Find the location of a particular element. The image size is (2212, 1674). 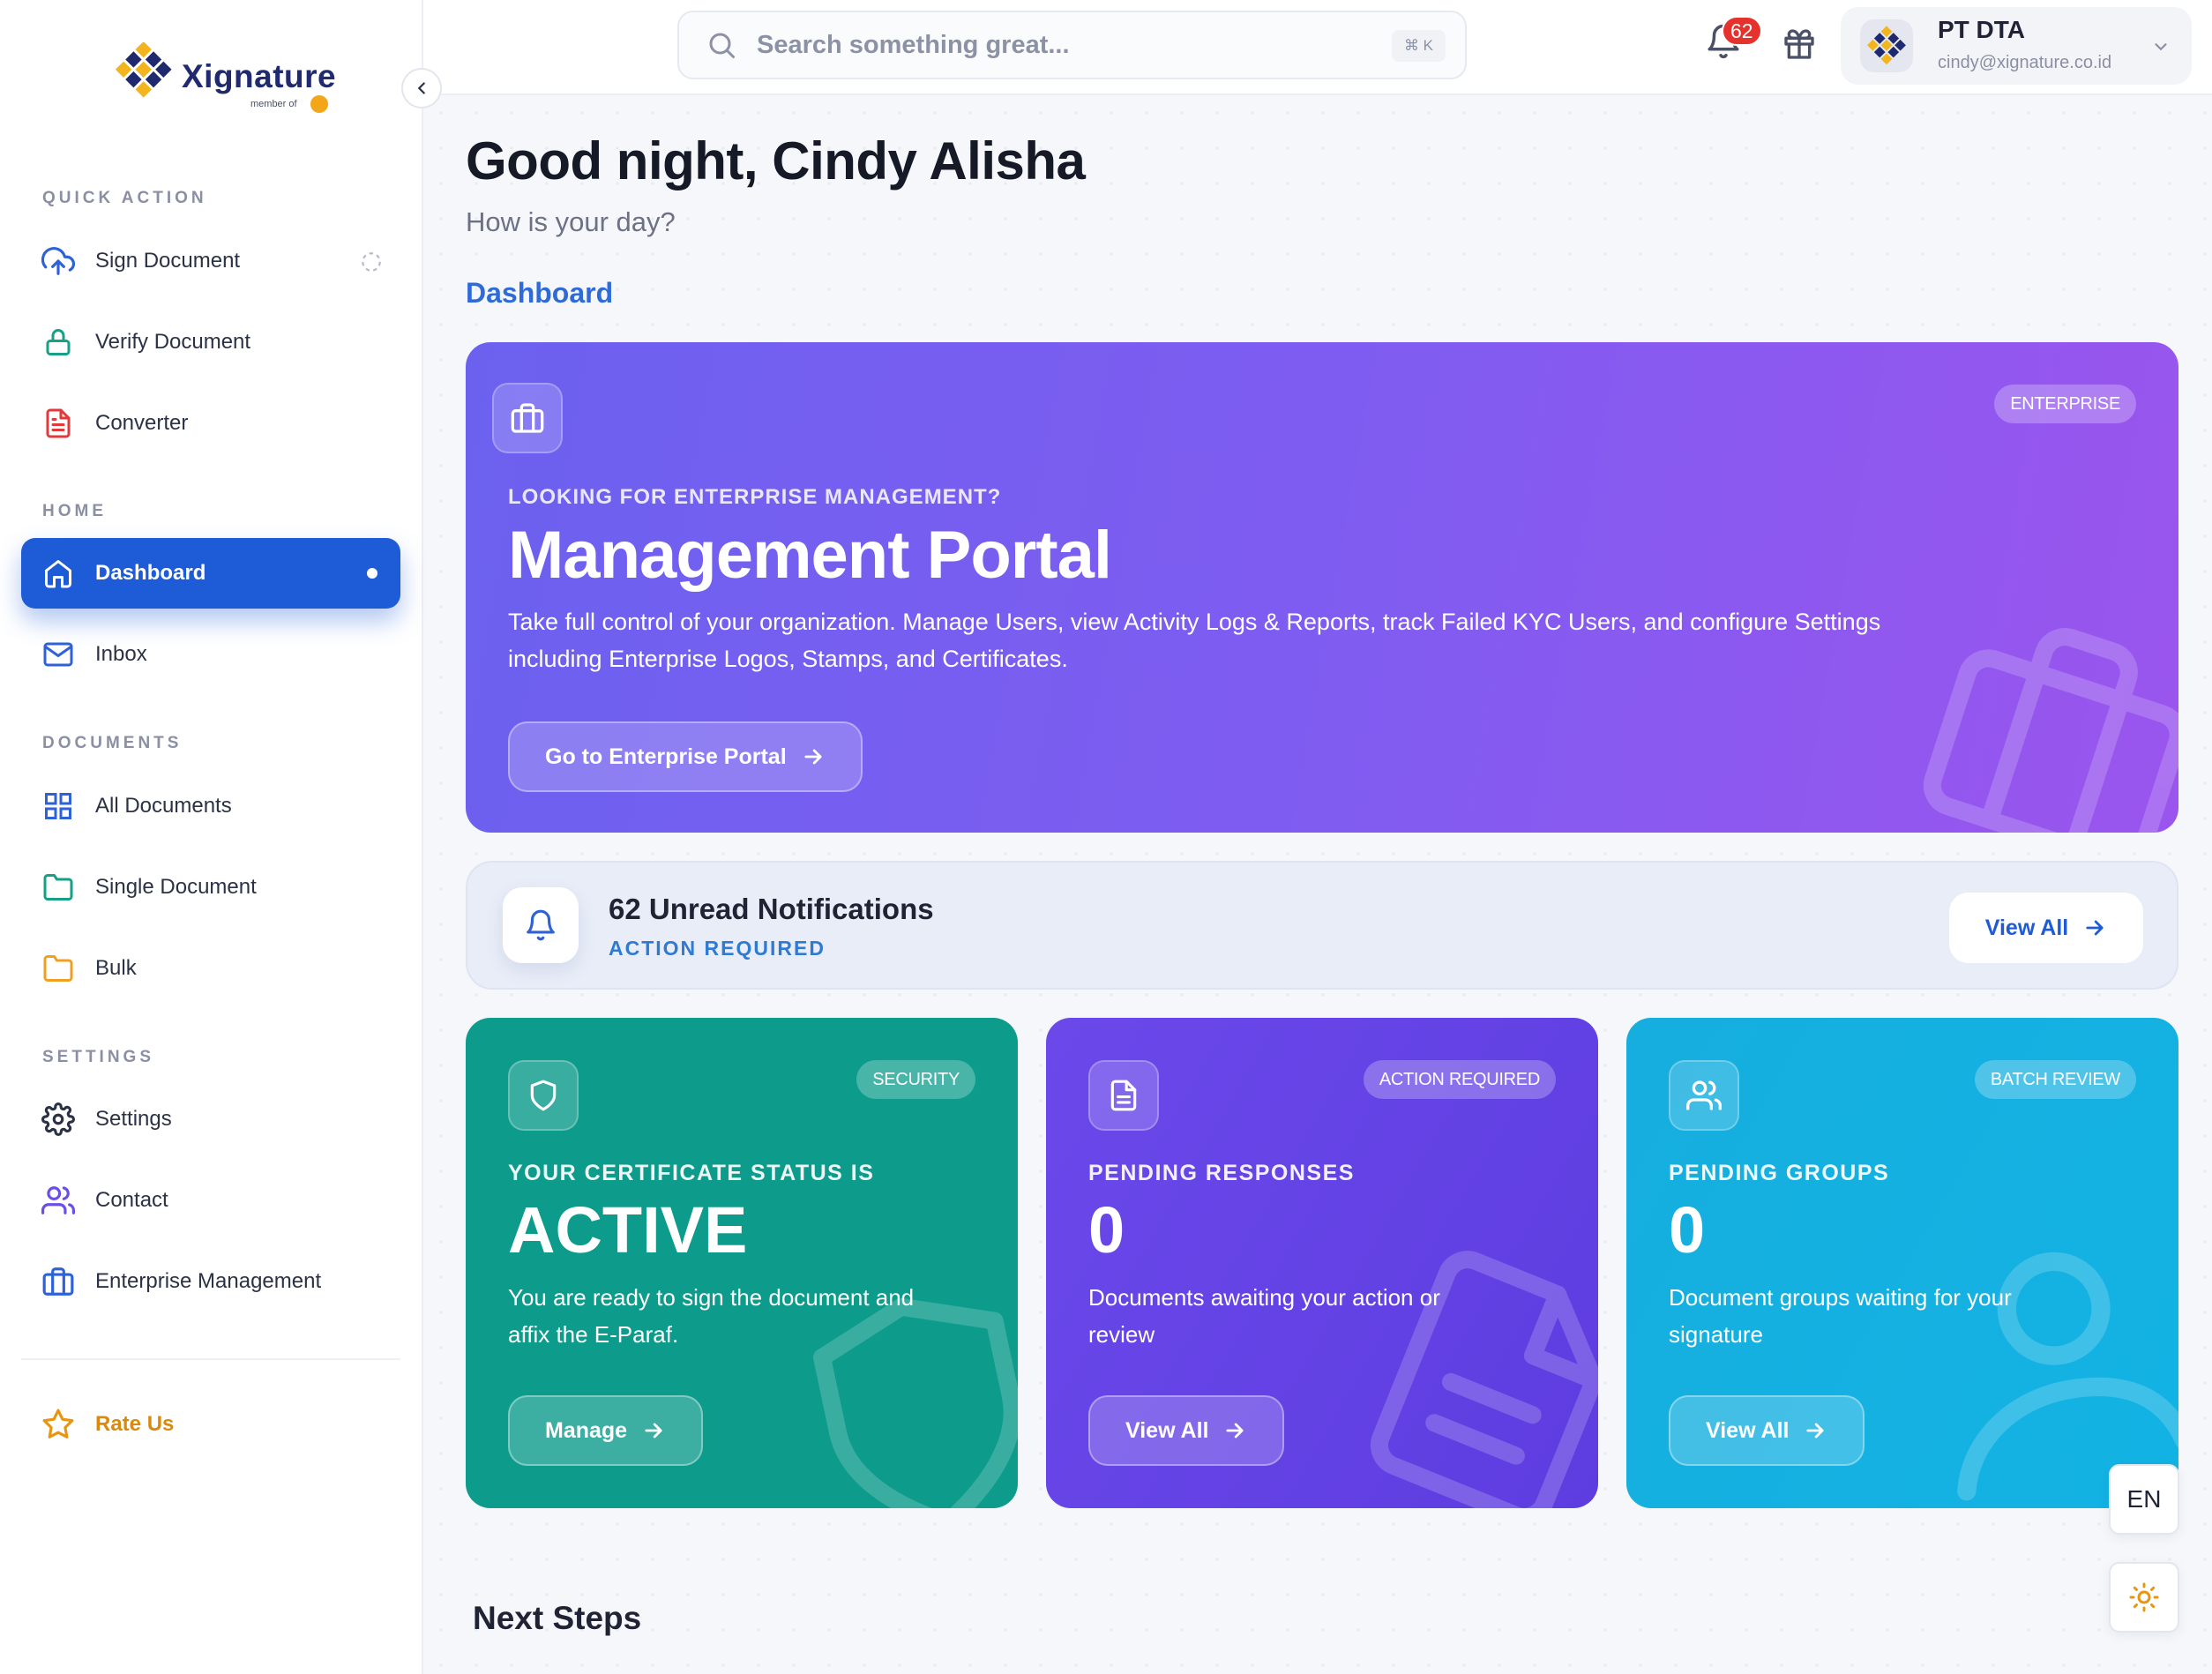

view-pending-groups-button: View All is located at coordinates (1767, 1430).